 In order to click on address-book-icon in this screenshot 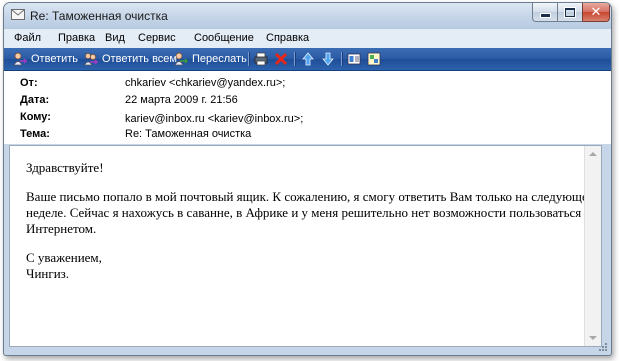, I will do `click(354, 59)`.